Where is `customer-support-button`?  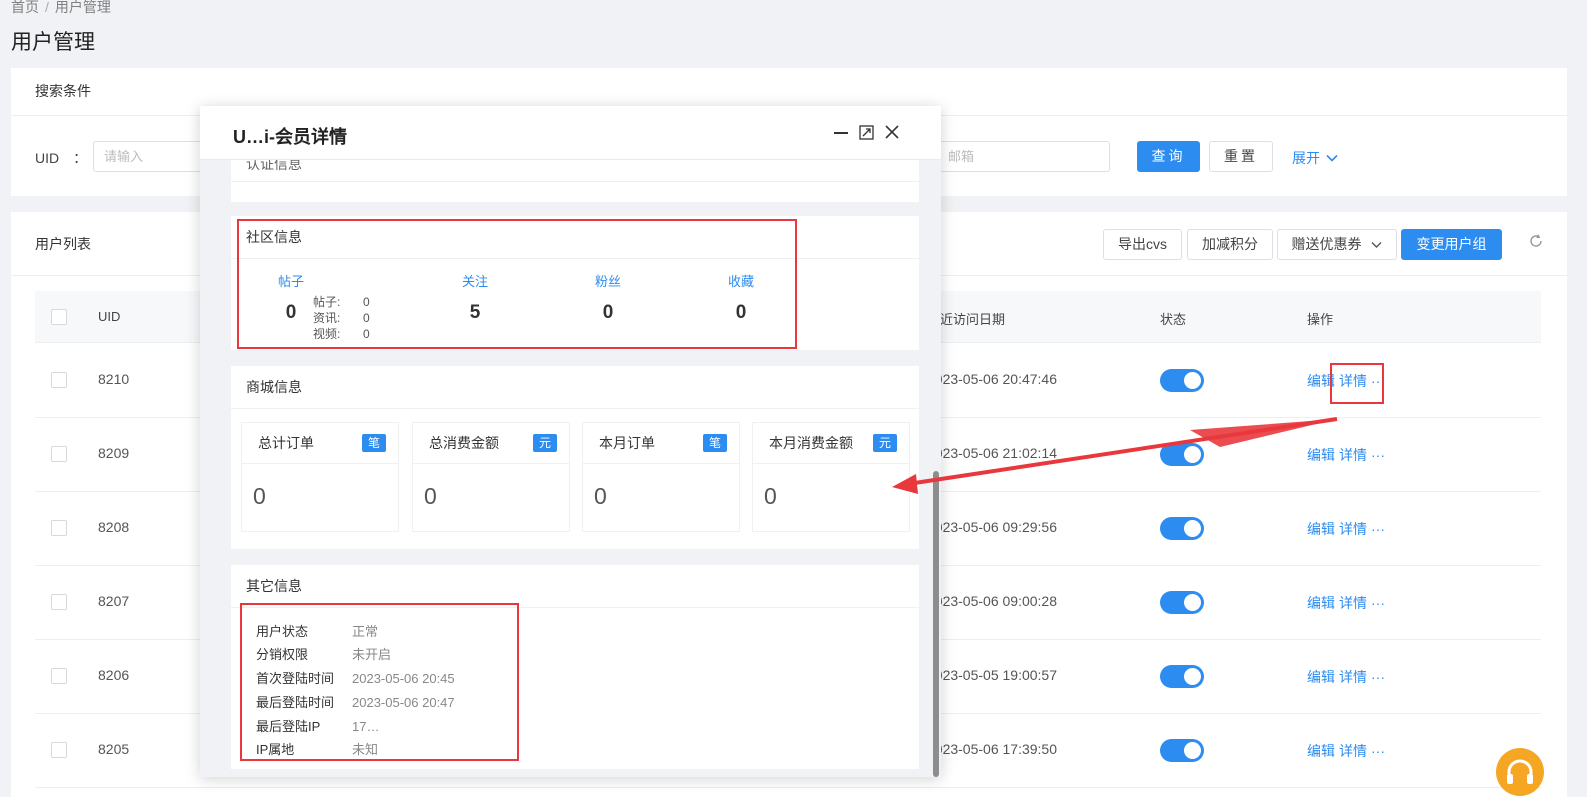
customer-support-button is located at coordinates (1520, 772).